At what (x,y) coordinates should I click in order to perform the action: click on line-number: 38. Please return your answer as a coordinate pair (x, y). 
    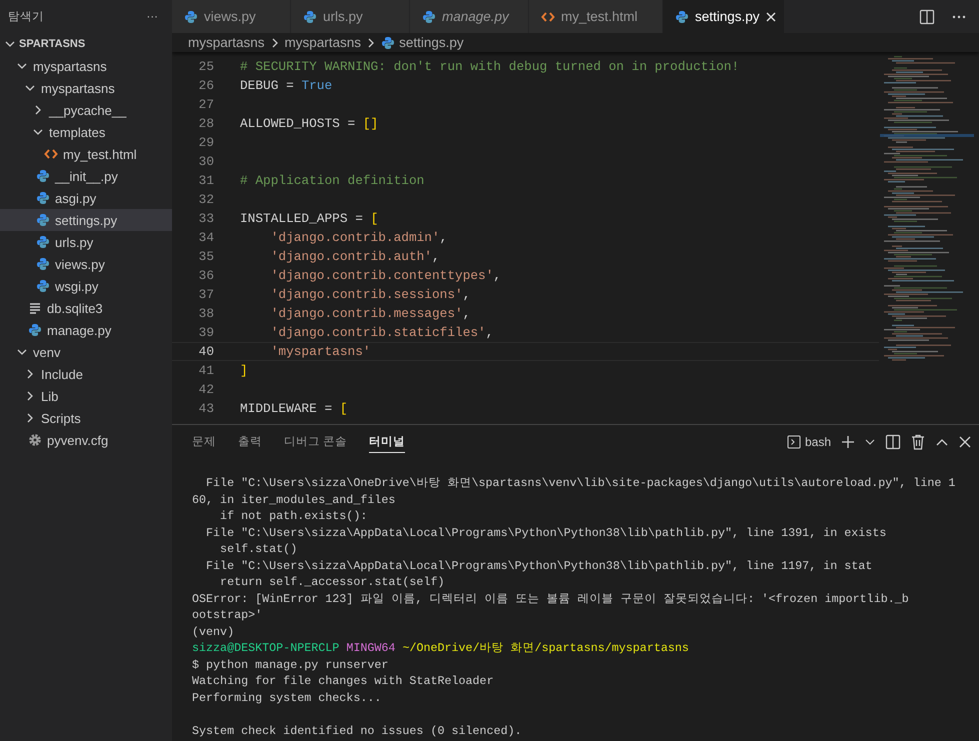
    Looking at the image, I should click on (206, 313).